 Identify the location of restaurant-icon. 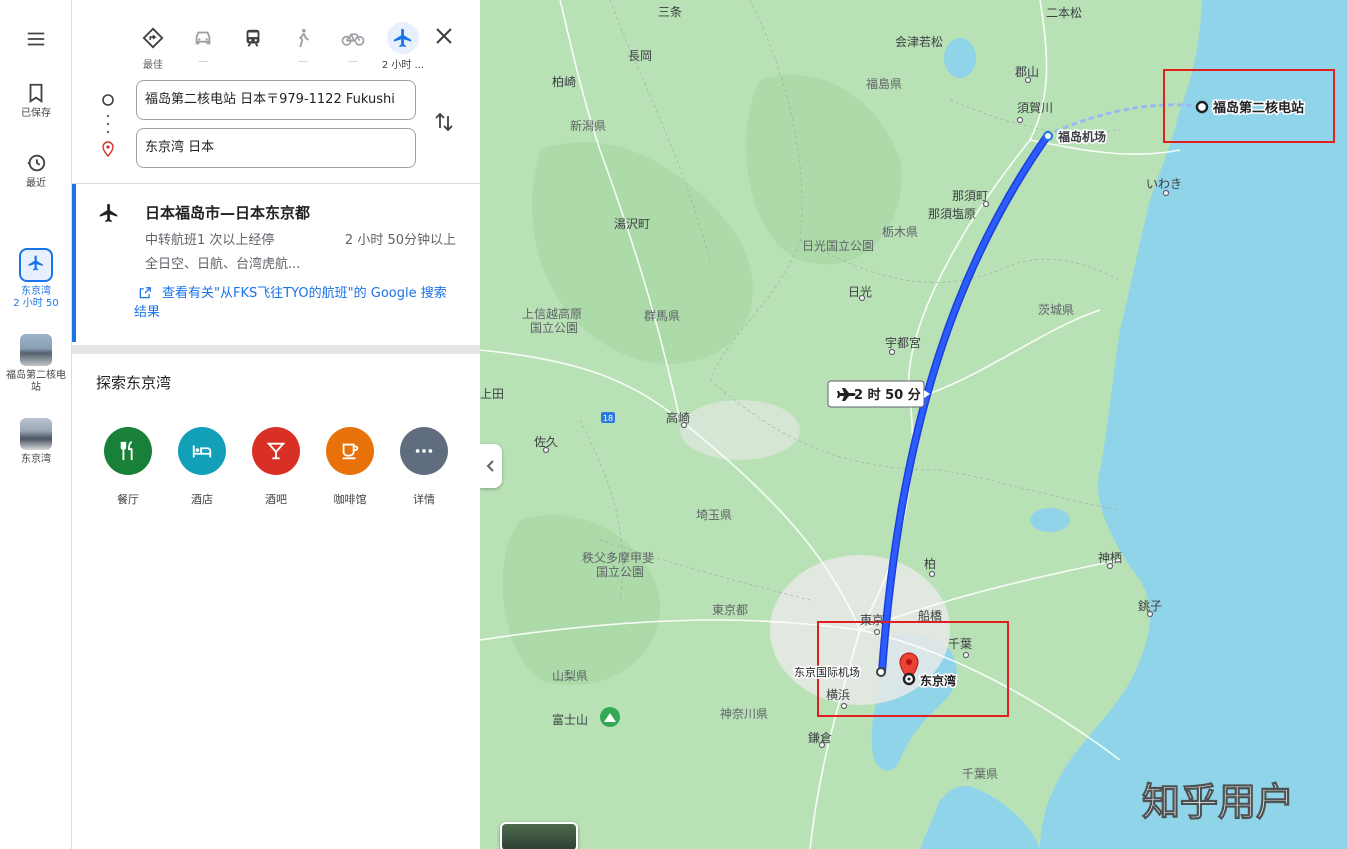
(128, 451).